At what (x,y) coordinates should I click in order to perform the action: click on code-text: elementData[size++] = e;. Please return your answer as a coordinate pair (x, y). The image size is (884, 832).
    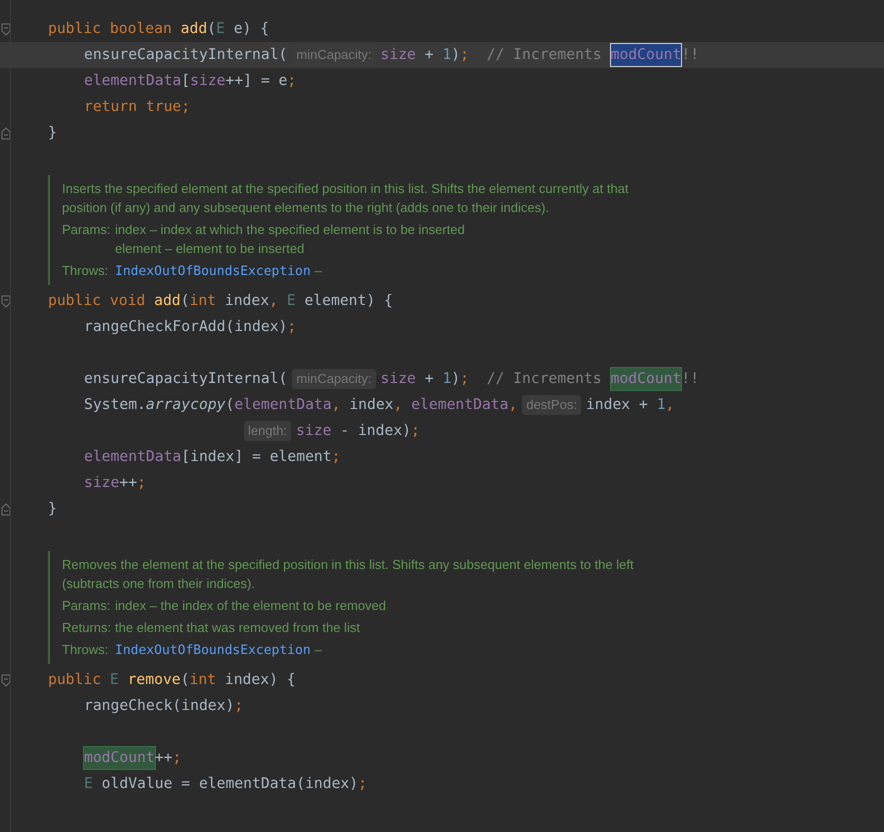
    Looking at the image, I should click on (190, 80).